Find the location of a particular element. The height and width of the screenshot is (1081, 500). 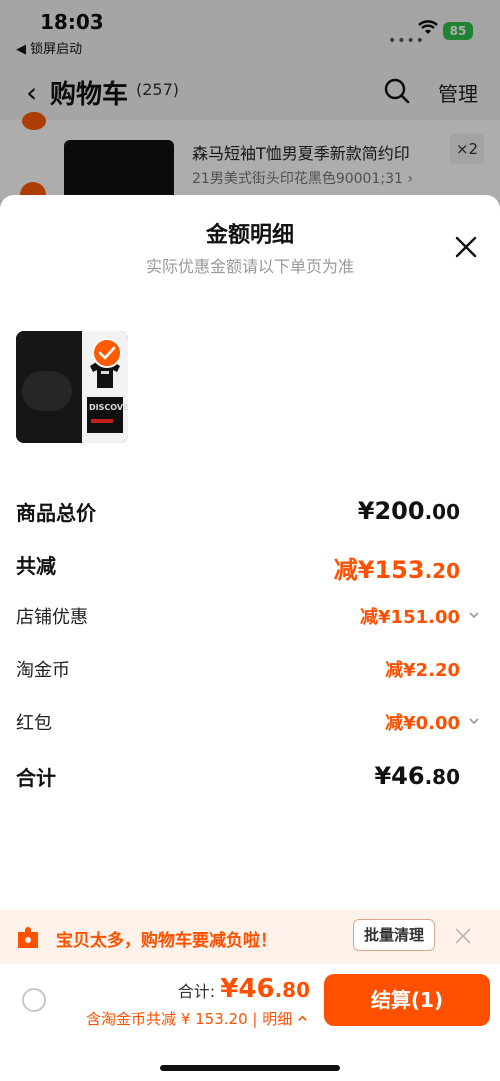

print-text: DISCOVE is located at coordinates (108, 407).